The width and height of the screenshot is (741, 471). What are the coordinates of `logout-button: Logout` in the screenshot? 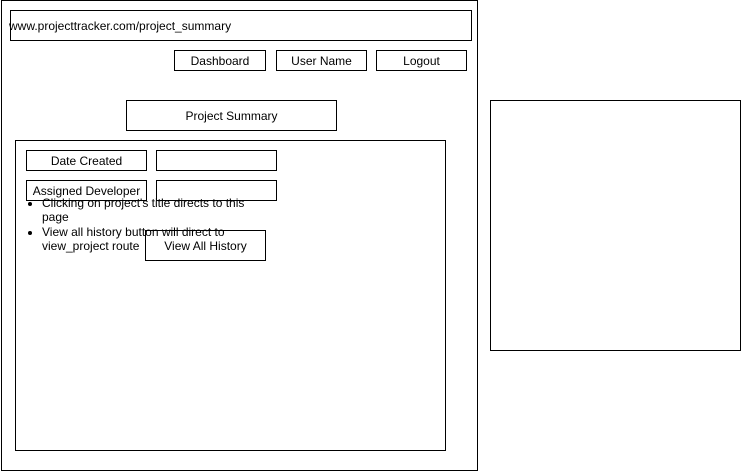 It's located at (421, 60).